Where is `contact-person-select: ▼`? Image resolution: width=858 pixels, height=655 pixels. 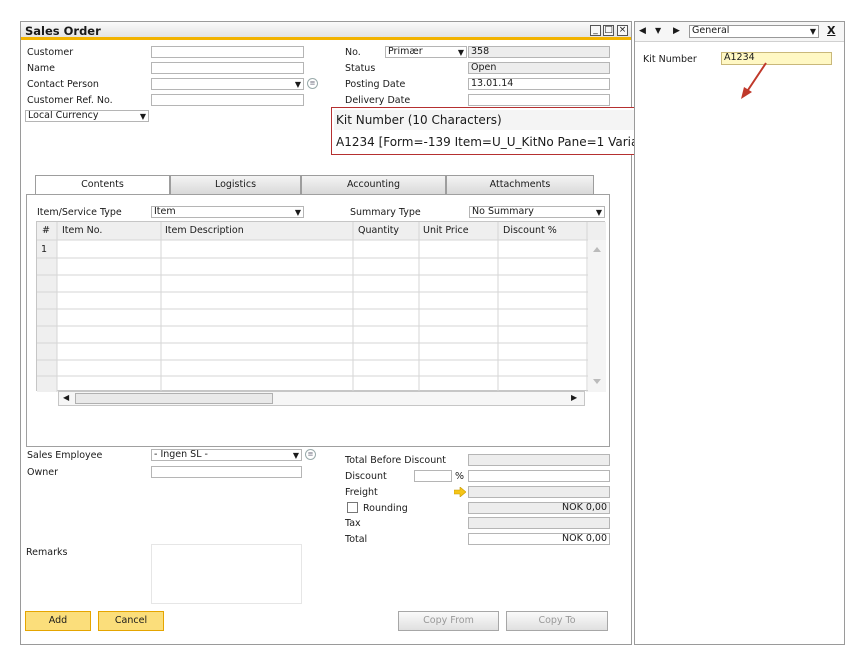 contact-person-select: ▼ is located at coordinates (227, 84).